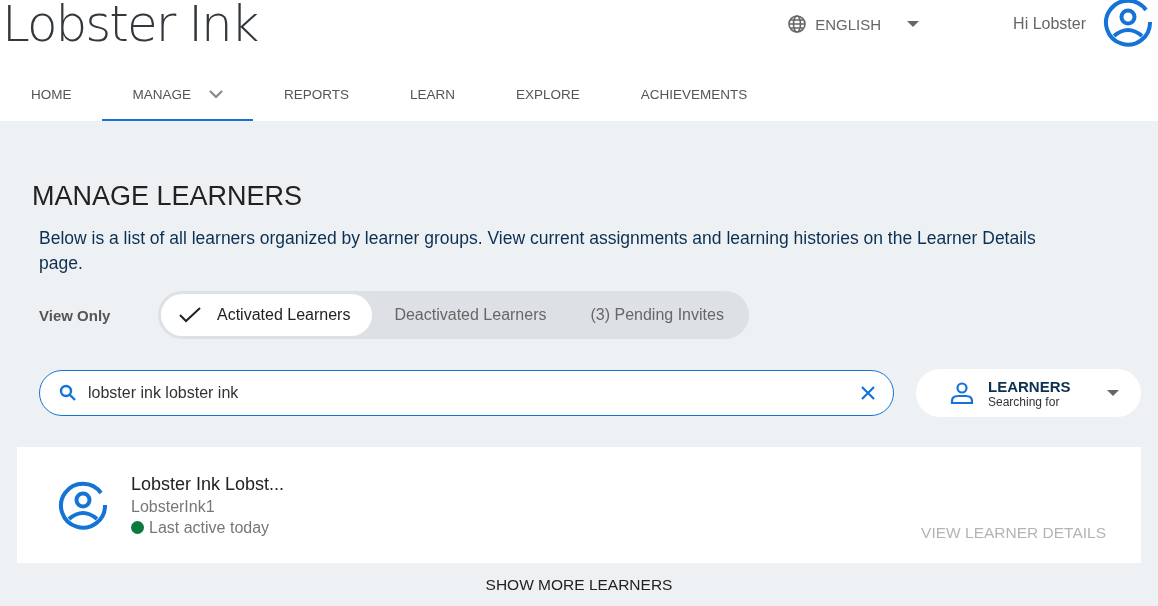 The height and width of the screenshot is (606, 1158). I want to click on nav-tab: HOME, so click(51, 95).